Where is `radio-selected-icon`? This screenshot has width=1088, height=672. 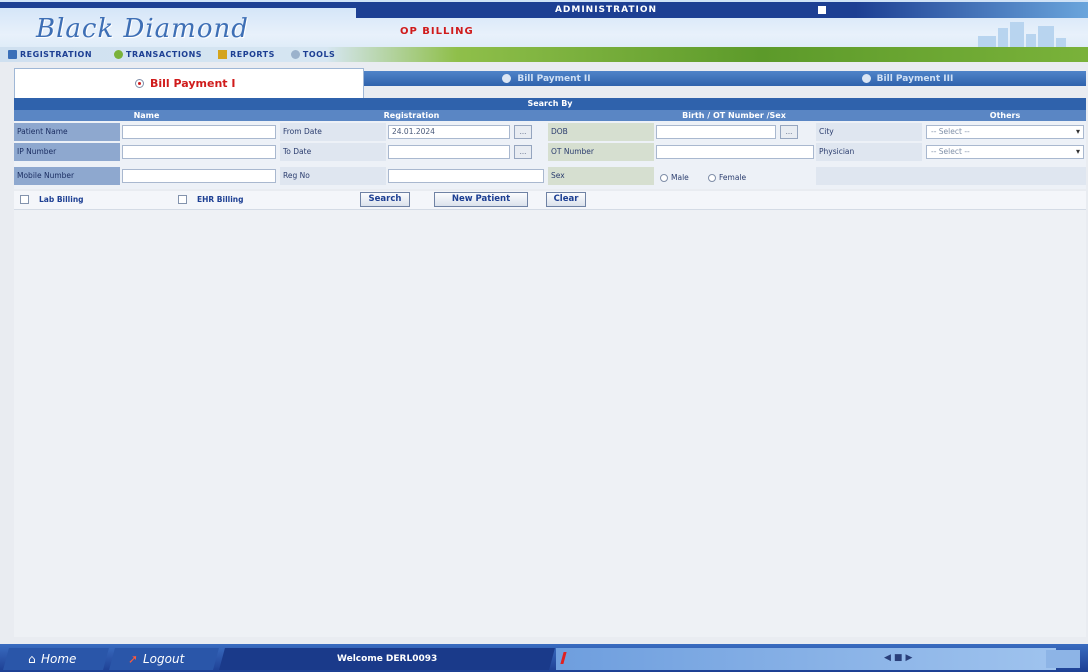
radio-selected-icon is located at coordinates (139, 83).